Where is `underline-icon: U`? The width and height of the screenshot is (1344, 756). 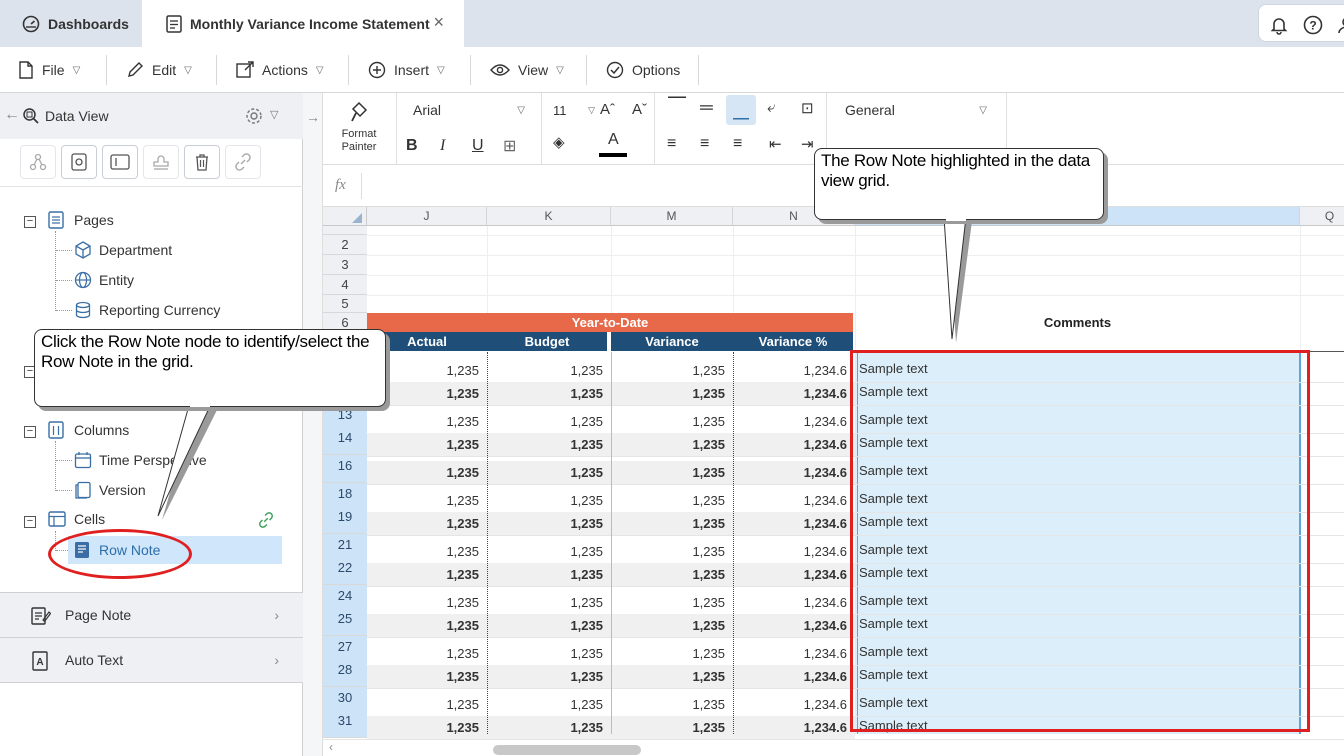
underline-icon: U is located at coordinates (478, 146).